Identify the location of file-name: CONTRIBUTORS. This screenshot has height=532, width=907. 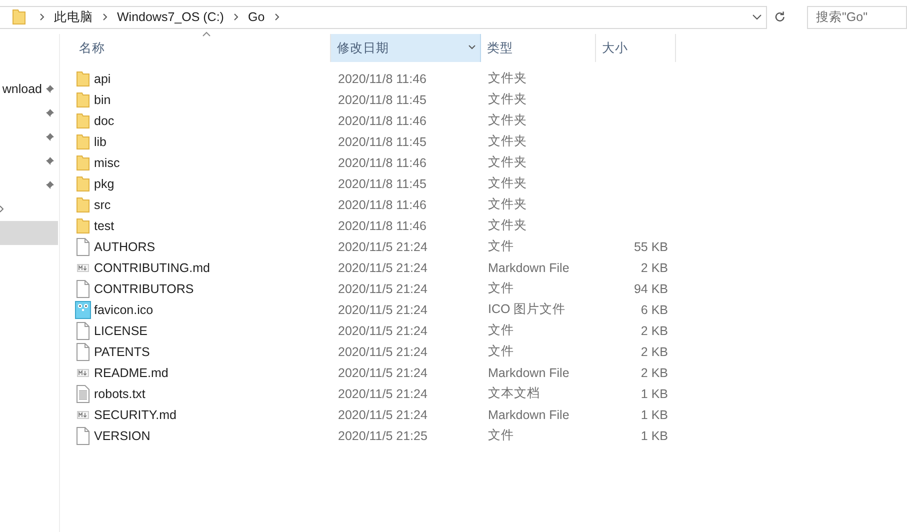
(144, 289).